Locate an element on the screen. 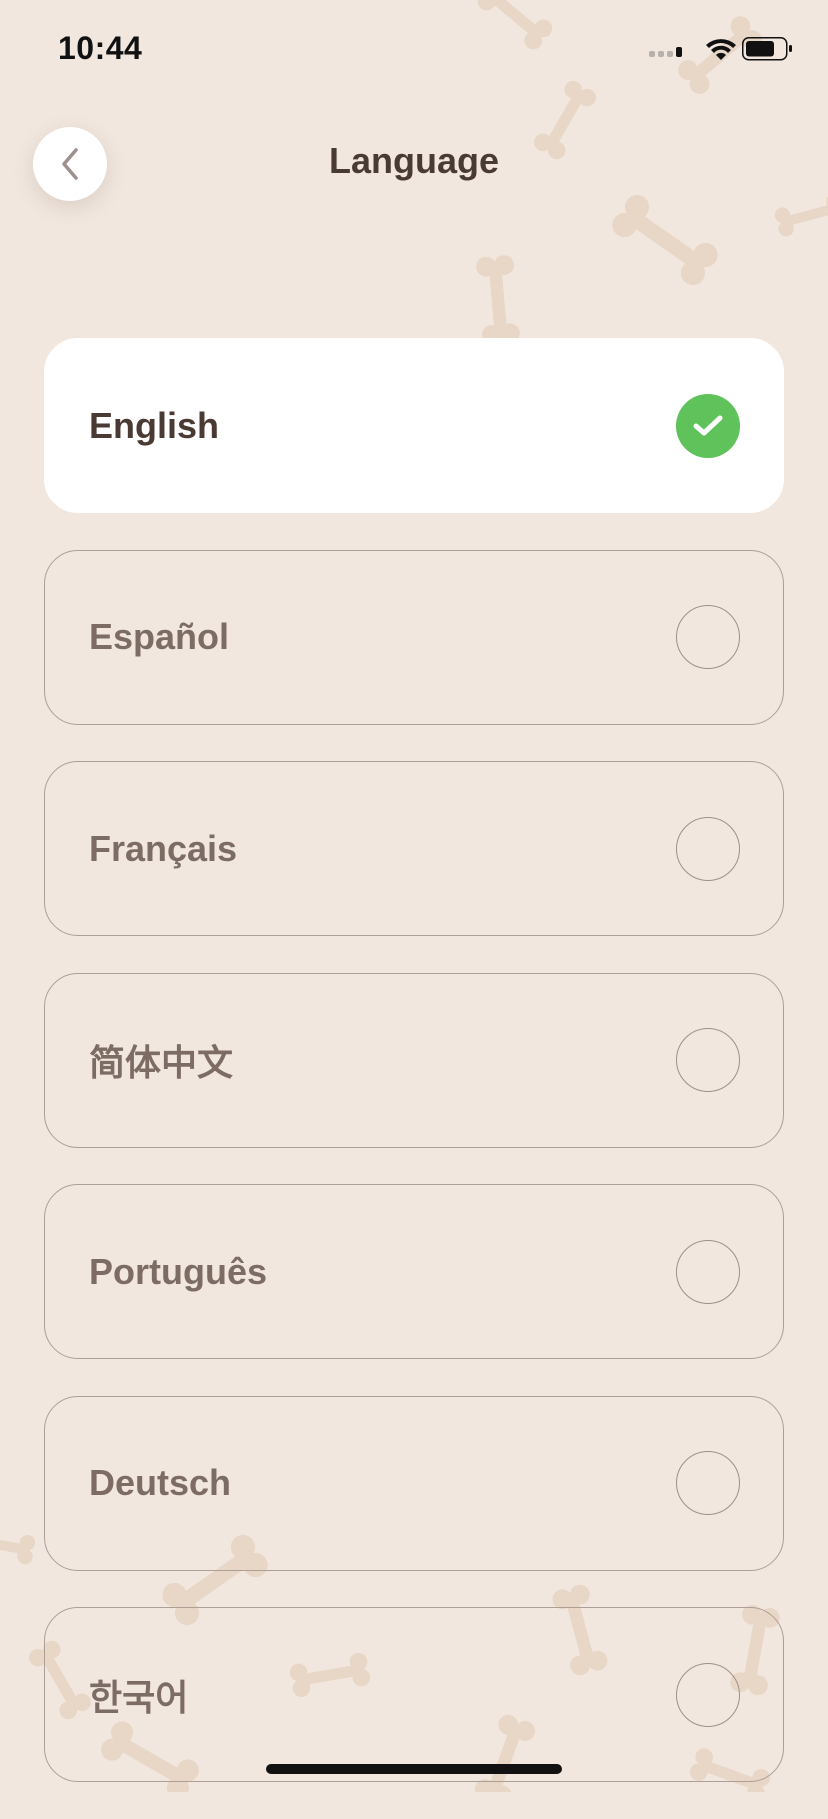  language-label: Português is located at coordinates (178, 1271).